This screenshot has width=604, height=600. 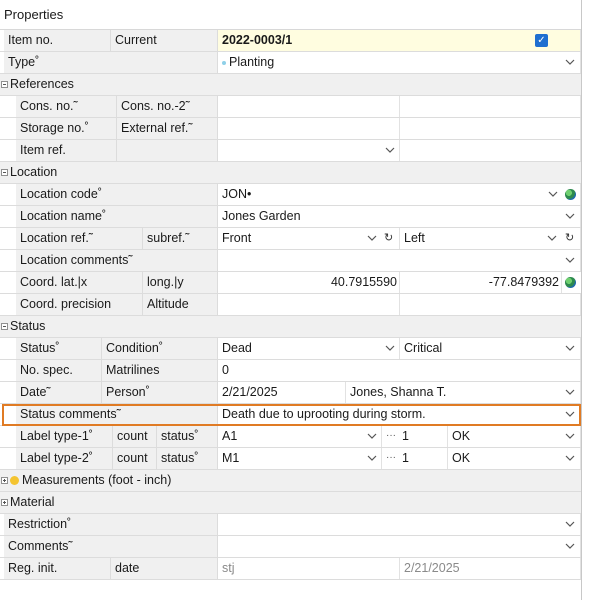 What do you see at coordinates (399, 194) in the screenshot?
I see `location-code-select: JON•` at bounding box center [399, 194].